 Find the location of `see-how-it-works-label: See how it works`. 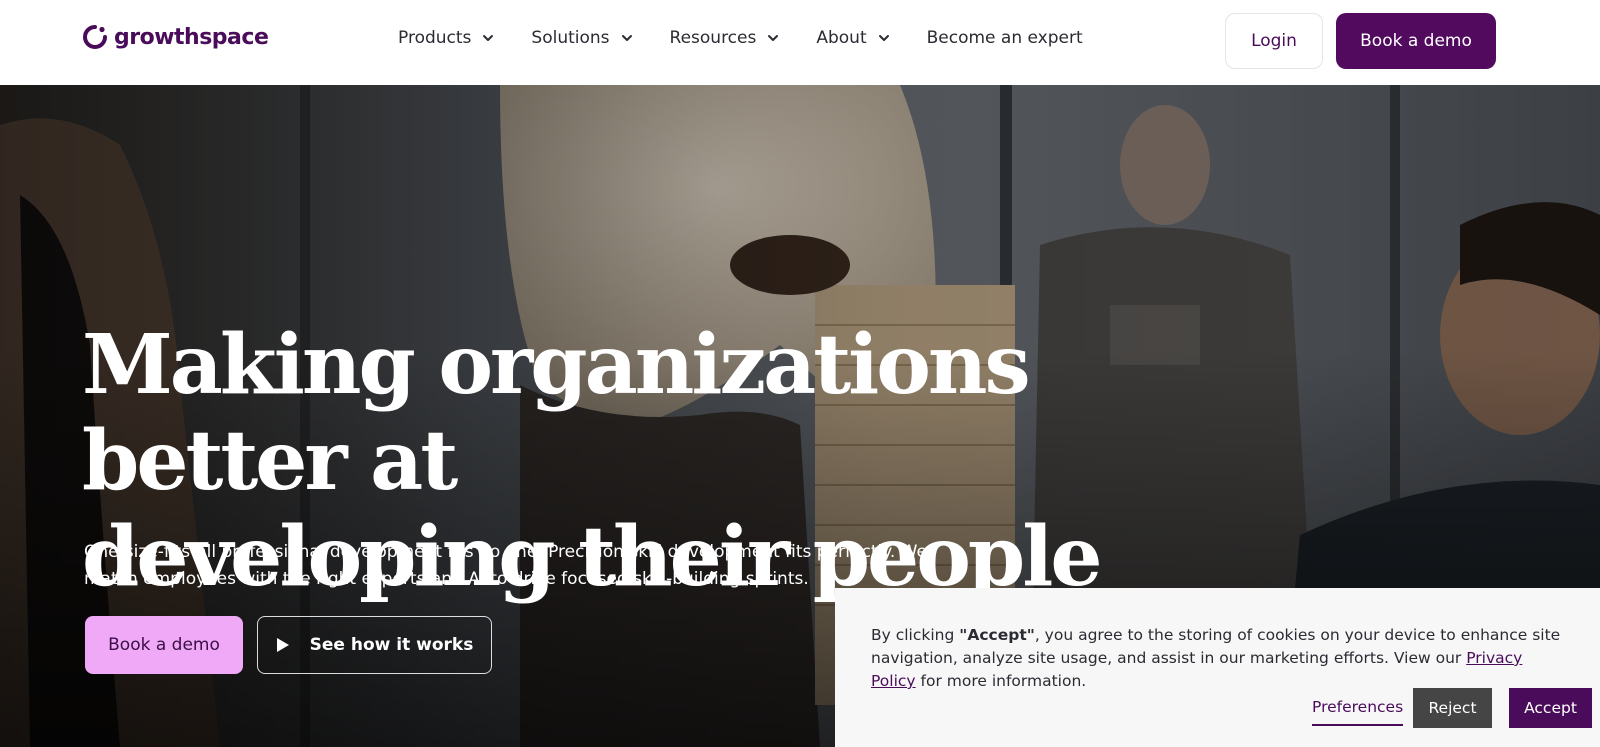

see-how-it-works-label: See how it works is located at coordinates (391, 645).